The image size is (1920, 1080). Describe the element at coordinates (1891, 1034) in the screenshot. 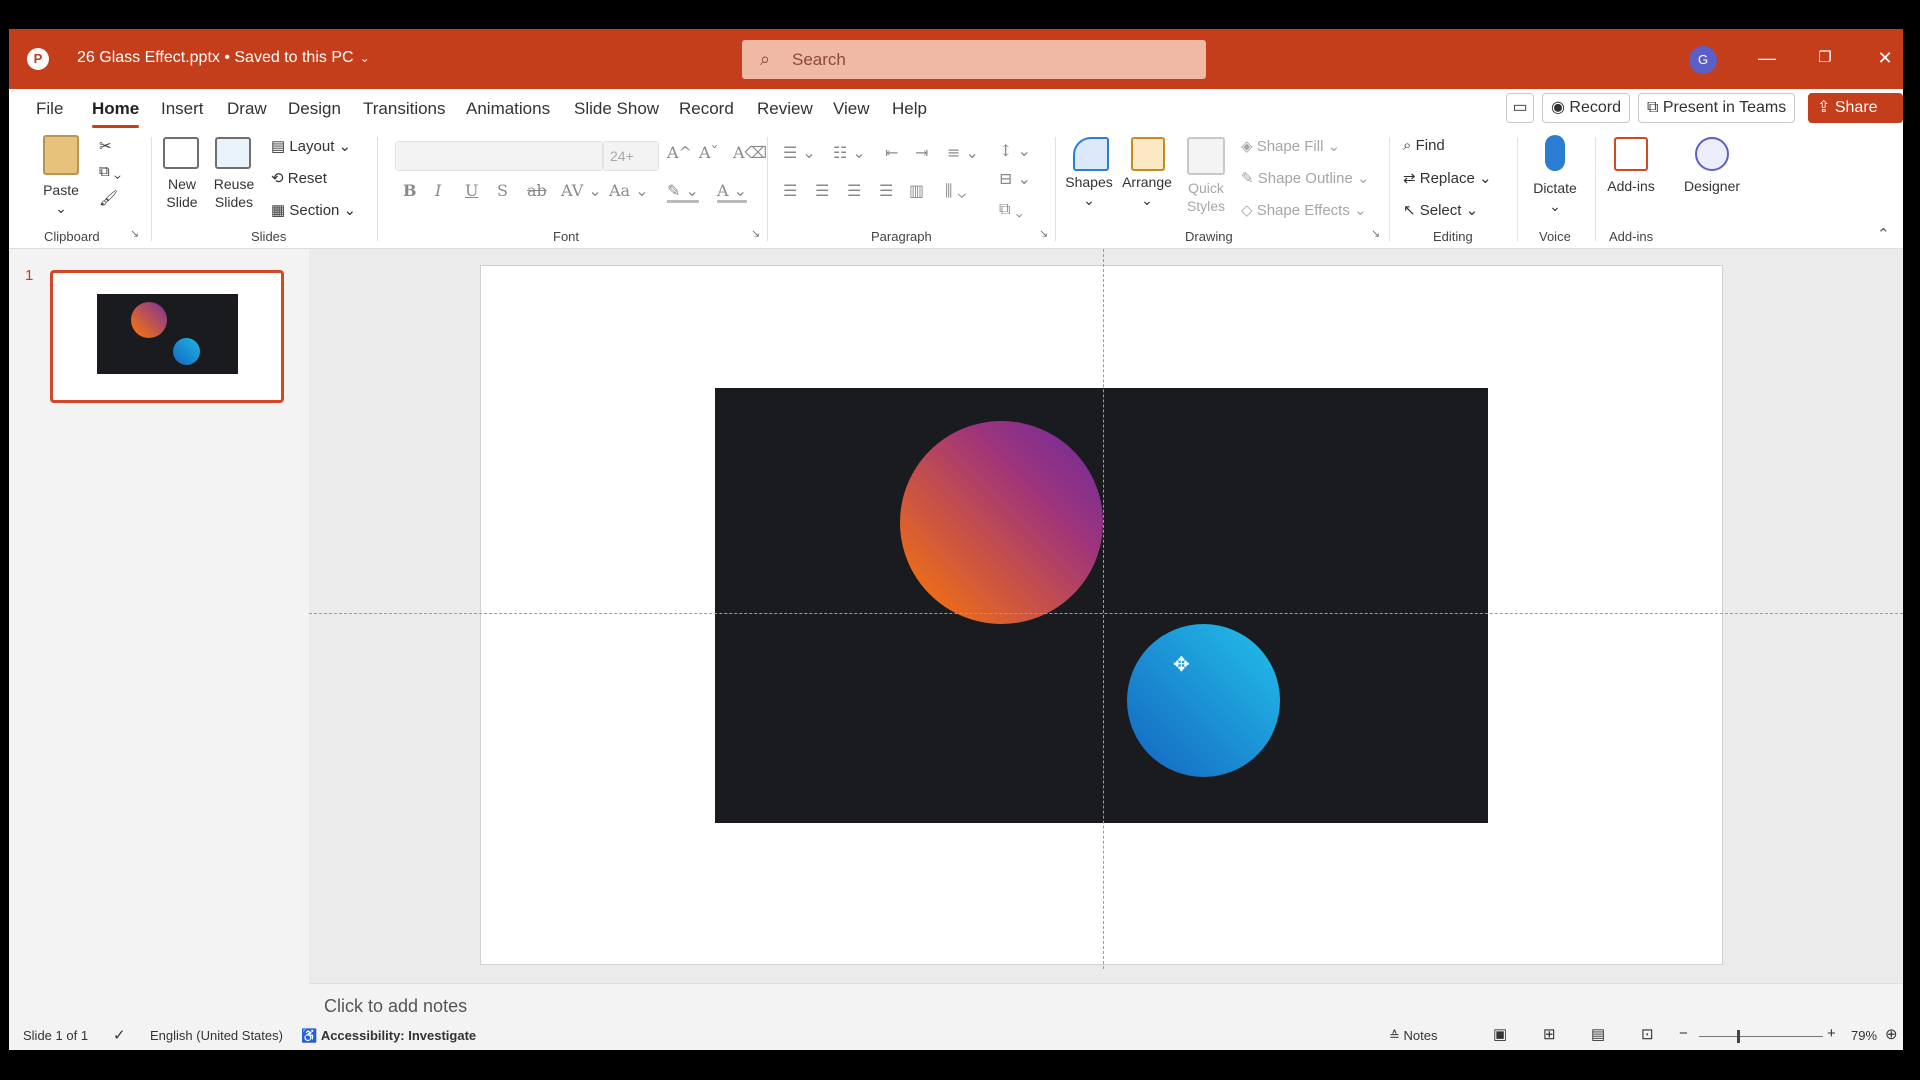

I see `fit-to-window-icon: ⊕` at that location.